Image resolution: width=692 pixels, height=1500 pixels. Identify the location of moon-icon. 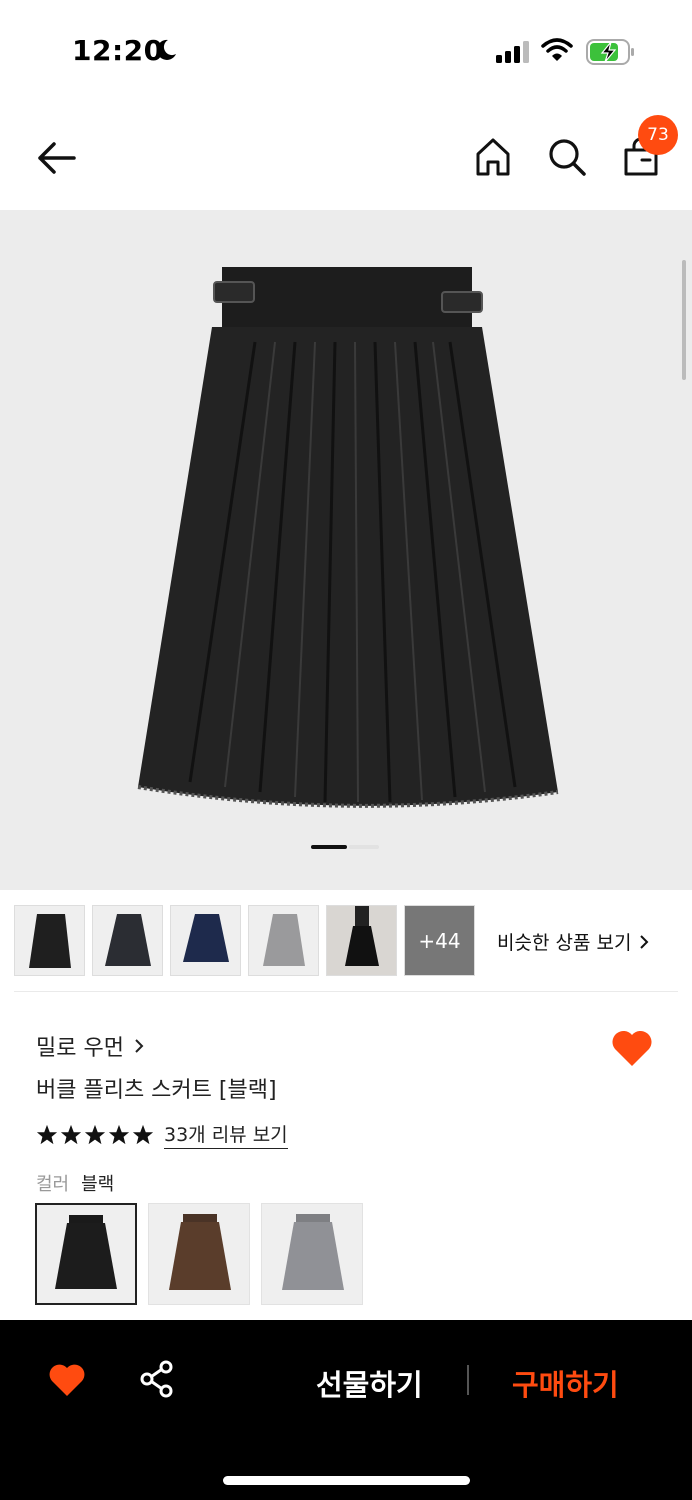
(166, 49).